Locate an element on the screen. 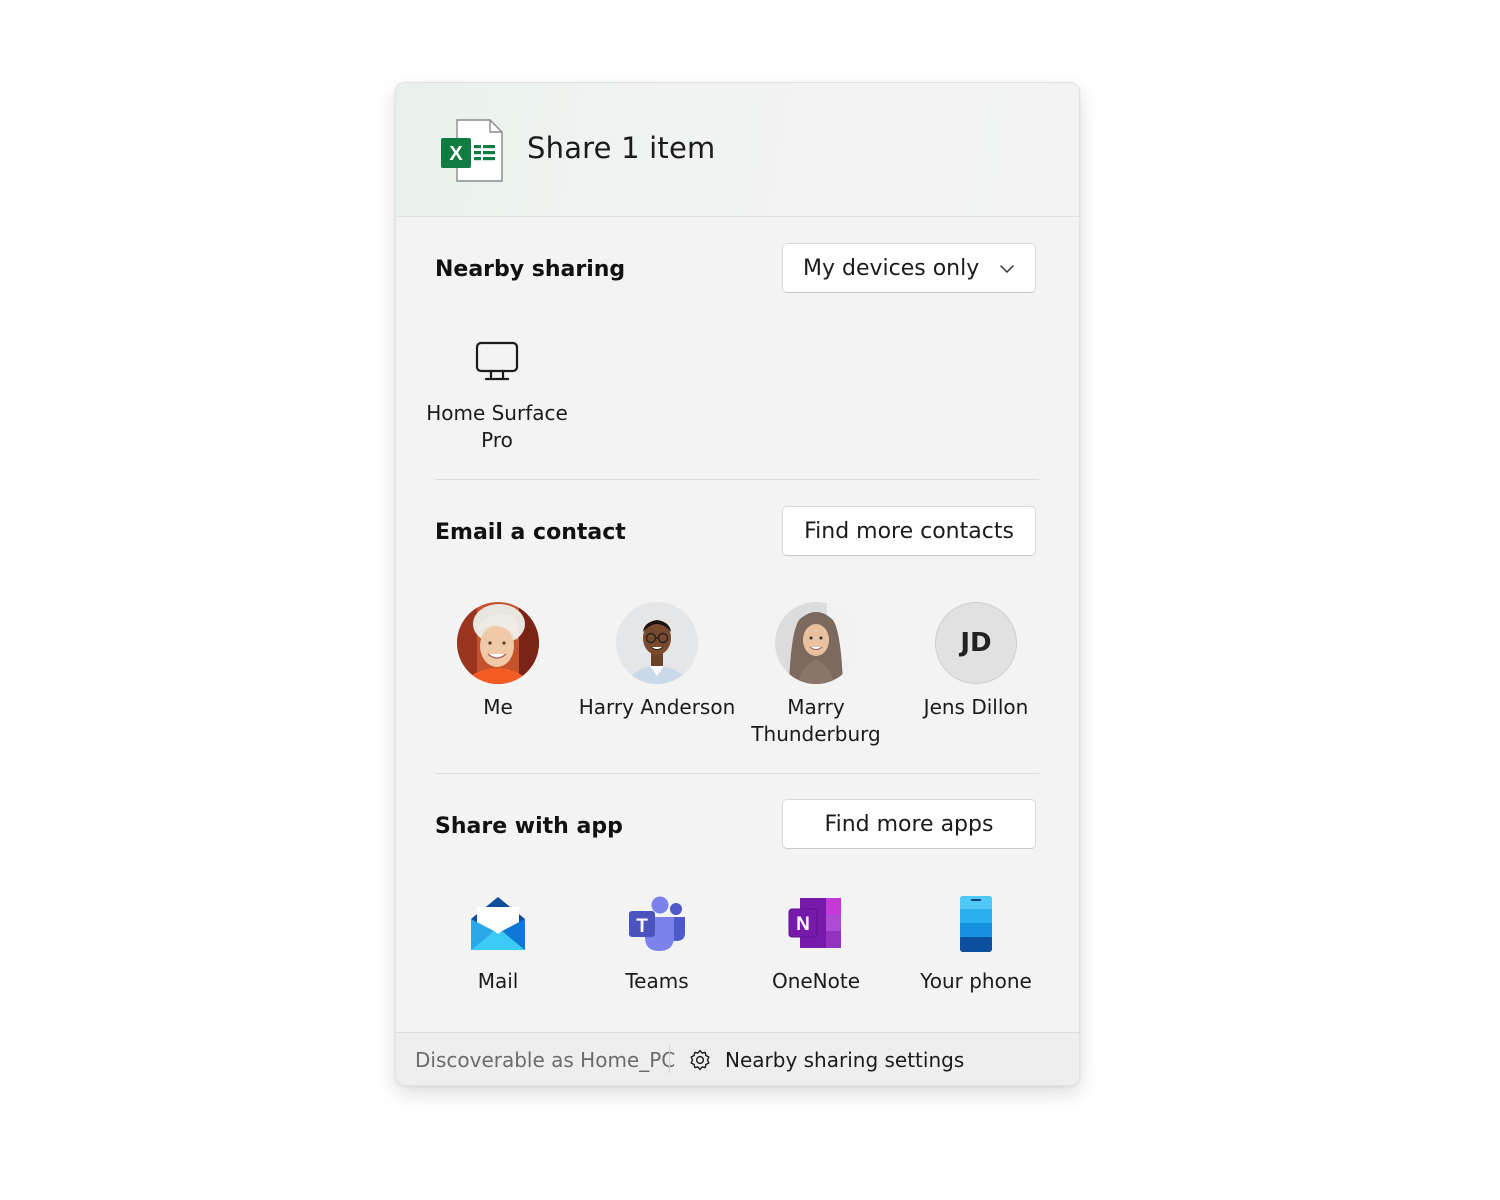  gear-icon is located at coordinates (700, 1060).